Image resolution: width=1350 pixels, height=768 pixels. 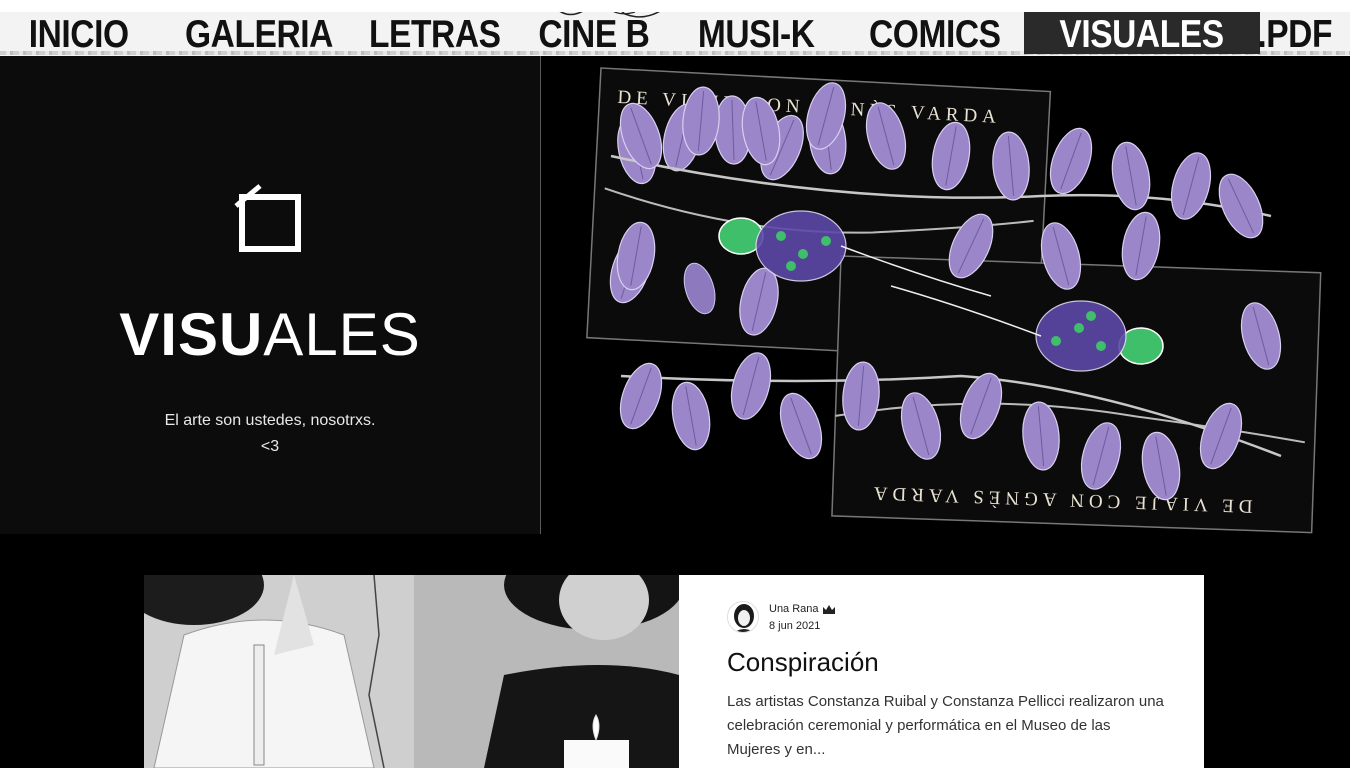 What do you see at coordinates (270, 434) in the screenshot?
I see `page-subtitle: El arte son ustedes, nosotrxs. <3` at bounding box center [270, 434].